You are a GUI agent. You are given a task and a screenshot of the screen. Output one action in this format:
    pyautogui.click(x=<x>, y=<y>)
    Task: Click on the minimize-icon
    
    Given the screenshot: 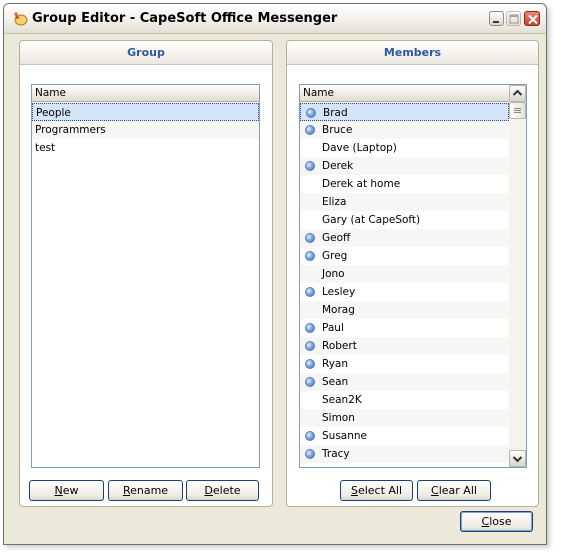 What is the action you would take?
    pyautogui.click(x=496, y=22)
    